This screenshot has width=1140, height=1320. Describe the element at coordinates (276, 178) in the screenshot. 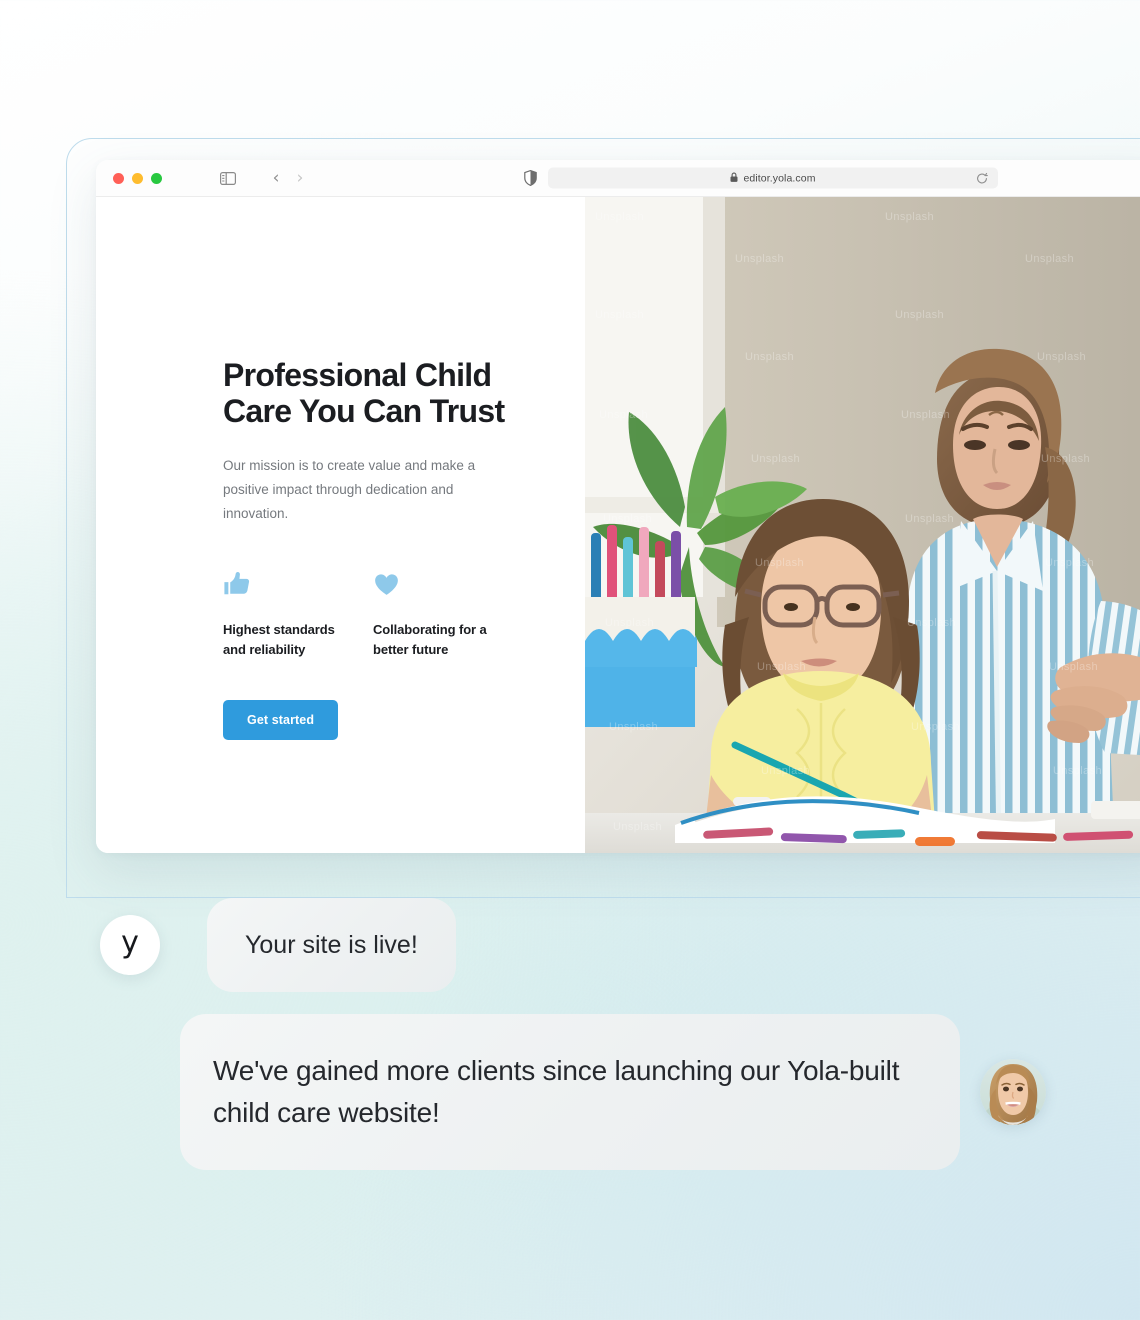

I see `back-button: ‹` at that location.